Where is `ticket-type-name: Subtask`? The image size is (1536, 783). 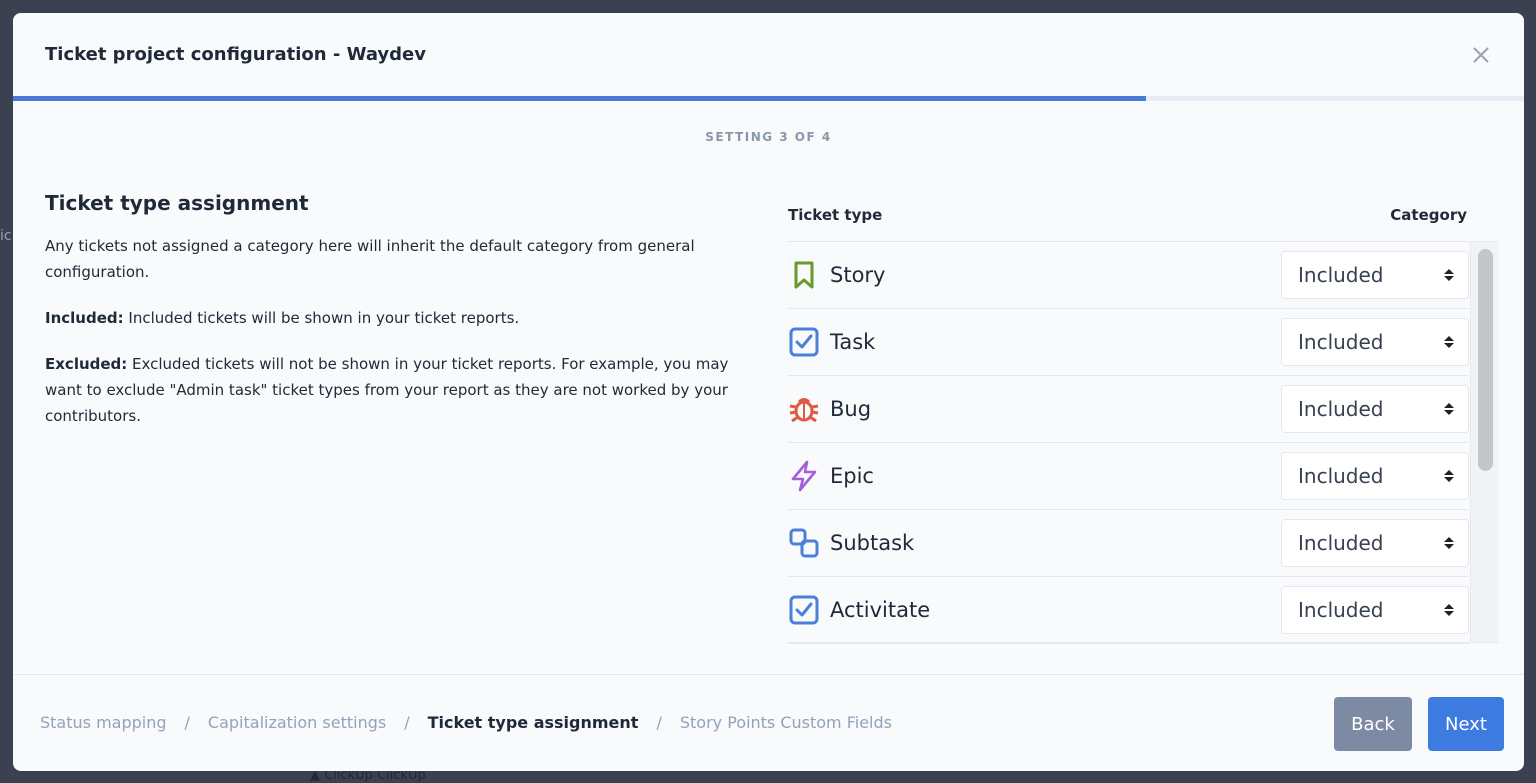
ticket-type-name: Subtask is located at coordinates (872, 543).